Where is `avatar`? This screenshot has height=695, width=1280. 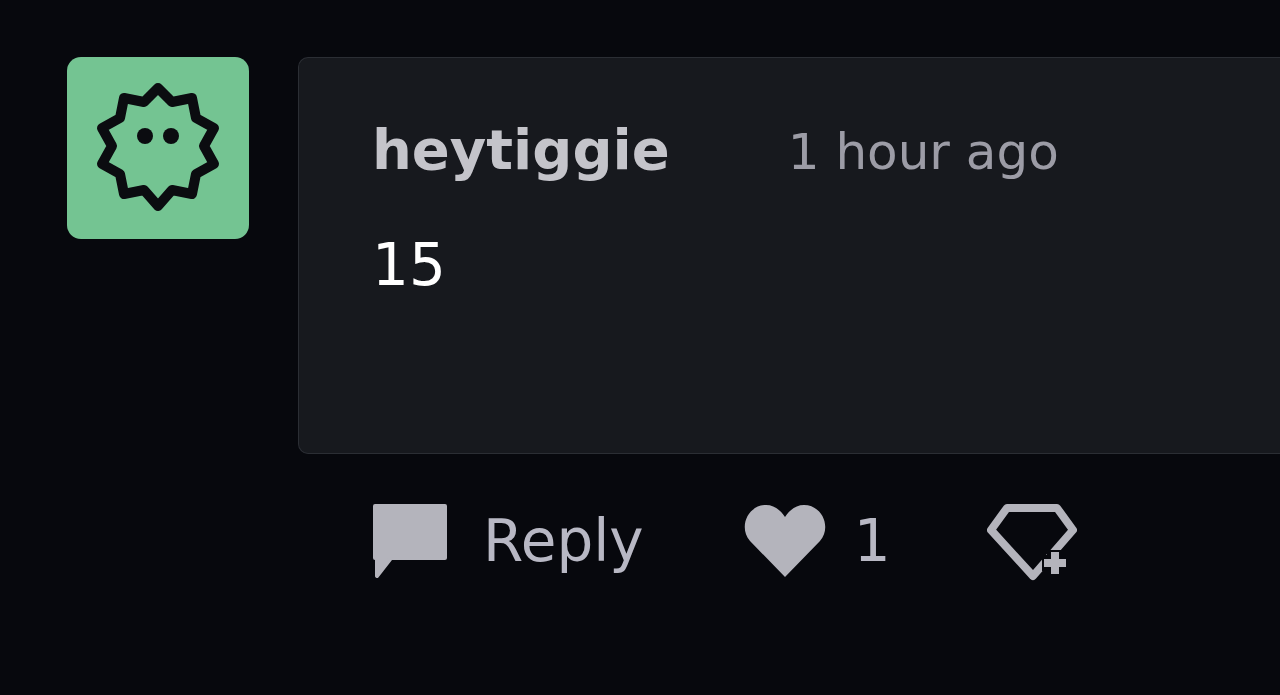
avatar is located at coordinates (158, 148).